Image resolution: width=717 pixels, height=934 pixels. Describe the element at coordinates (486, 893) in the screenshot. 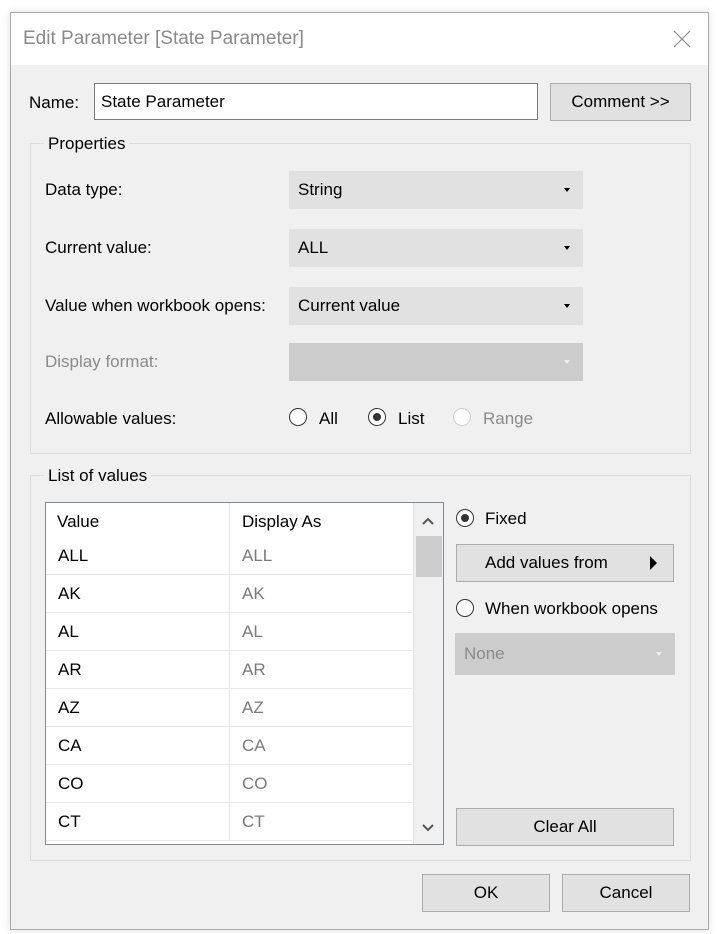

I see `ok-button: OK` at that location.